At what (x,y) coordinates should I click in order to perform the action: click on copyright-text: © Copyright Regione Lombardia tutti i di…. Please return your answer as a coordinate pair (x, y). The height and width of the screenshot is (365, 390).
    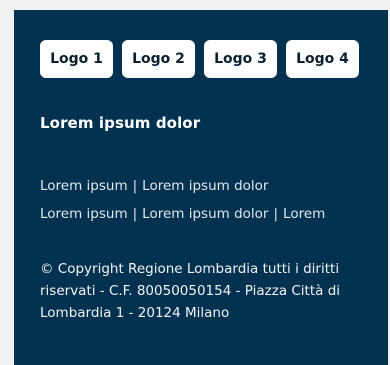
    Looking at the image, I should click on (190, 291).